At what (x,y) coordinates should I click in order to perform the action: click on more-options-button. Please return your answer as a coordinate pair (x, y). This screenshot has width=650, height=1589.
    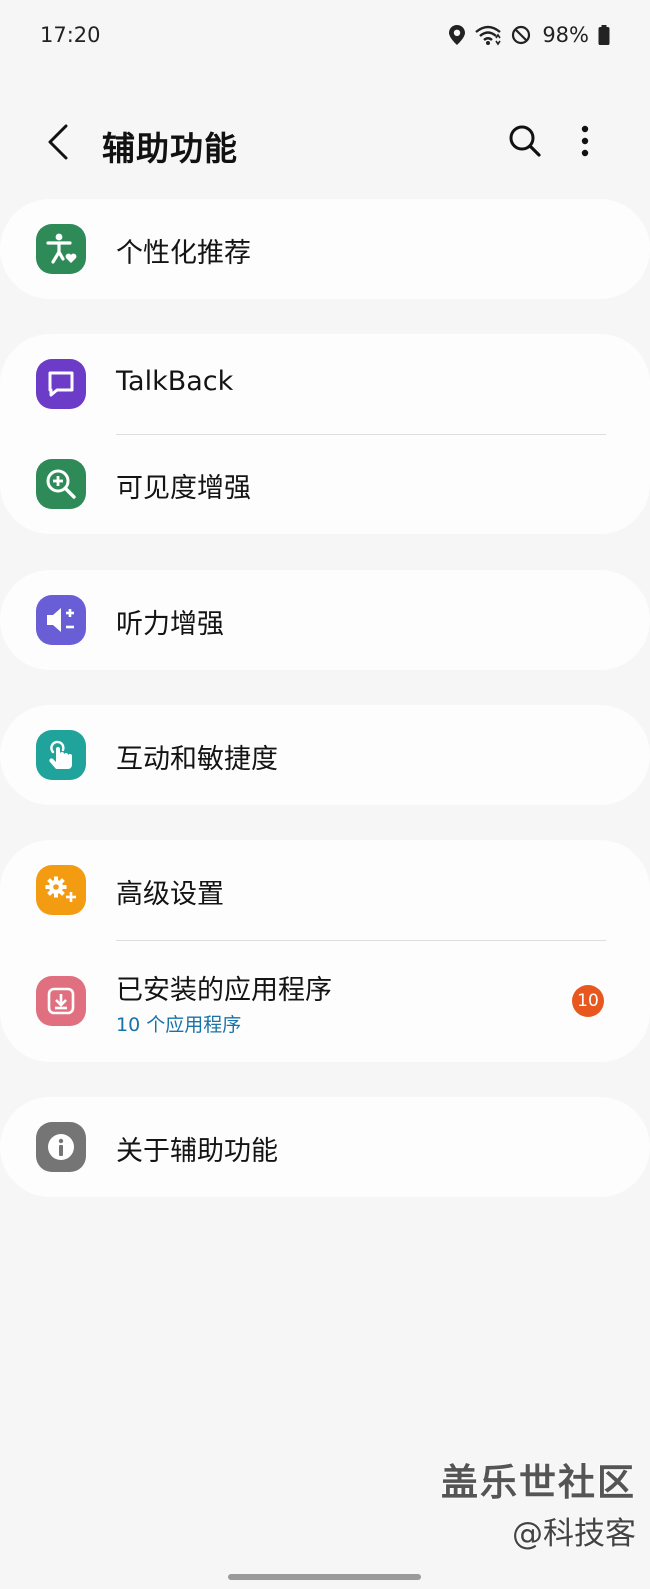
    Looking at the image, I should click on (585, 143).